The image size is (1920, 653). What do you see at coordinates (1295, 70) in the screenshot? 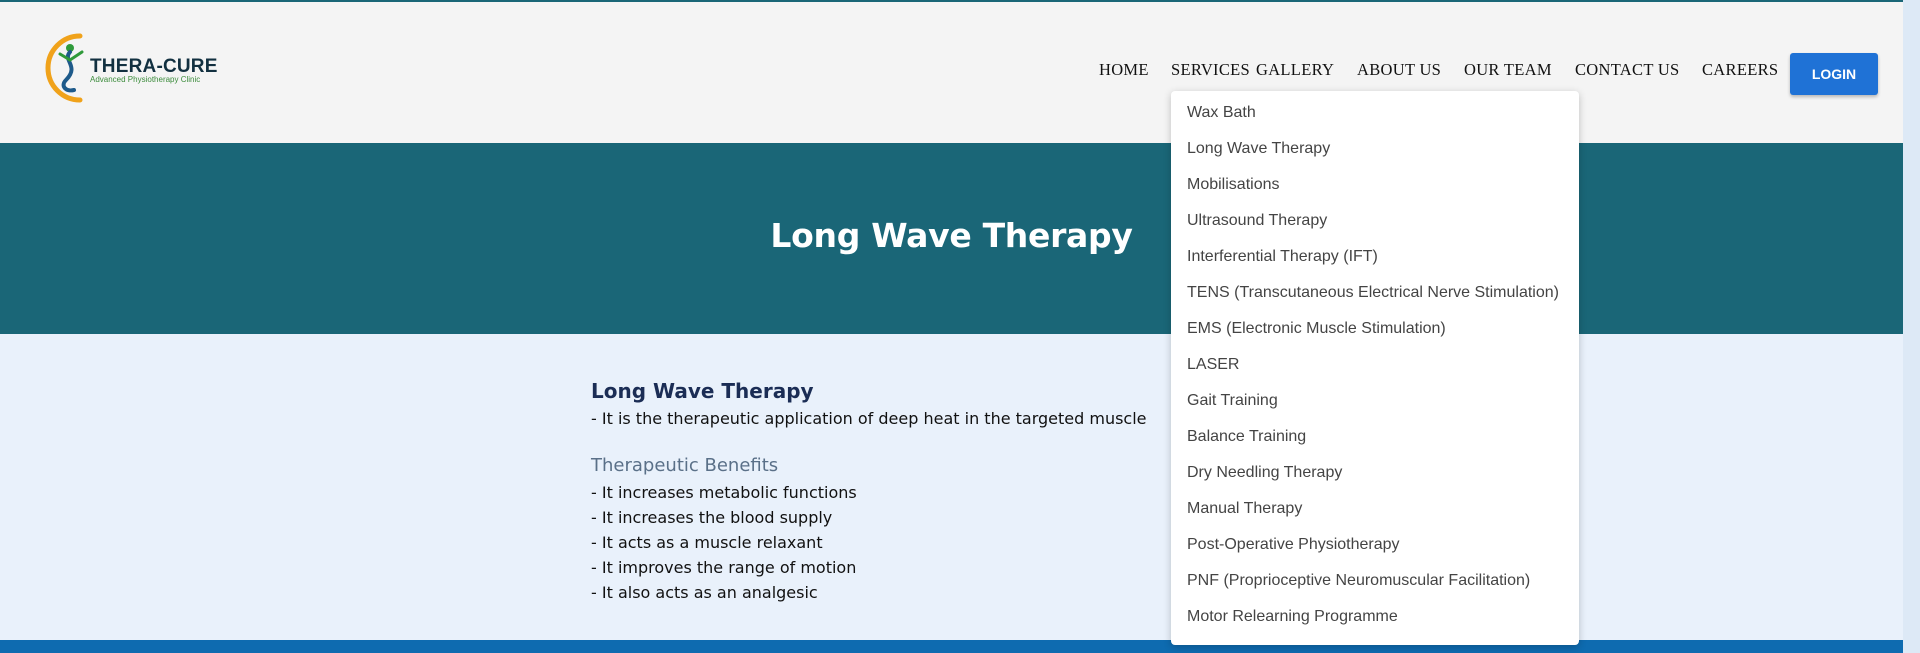
I see `nav-gallery: GALLERY` at bounding box center [1295, 70].